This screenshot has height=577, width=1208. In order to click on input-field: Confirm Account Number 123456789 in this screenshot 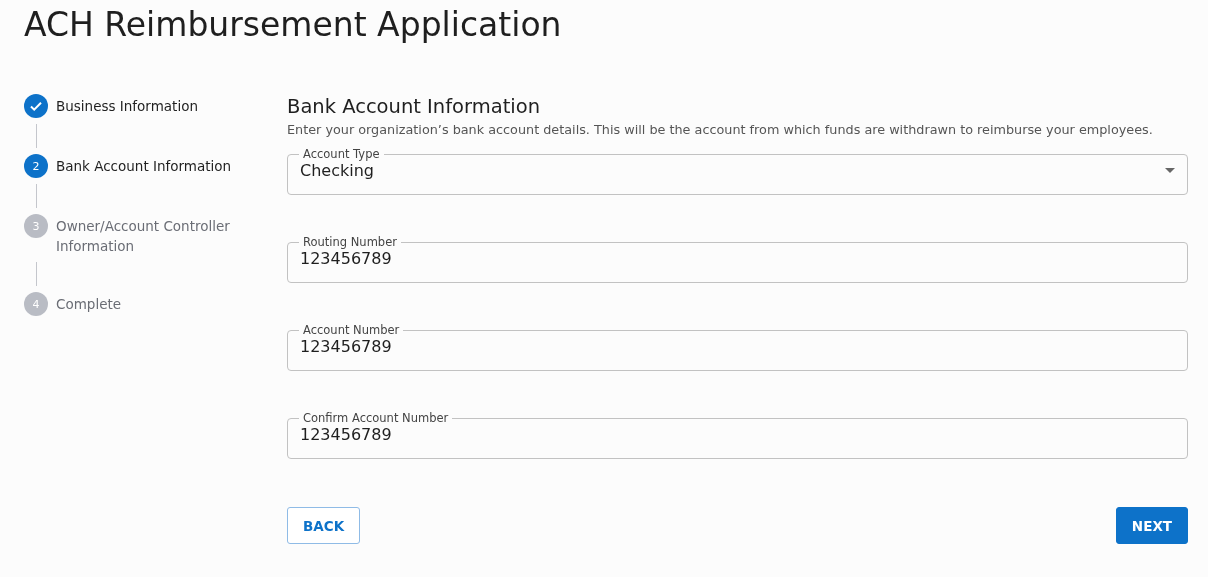, I will do `click(737, 435)`.